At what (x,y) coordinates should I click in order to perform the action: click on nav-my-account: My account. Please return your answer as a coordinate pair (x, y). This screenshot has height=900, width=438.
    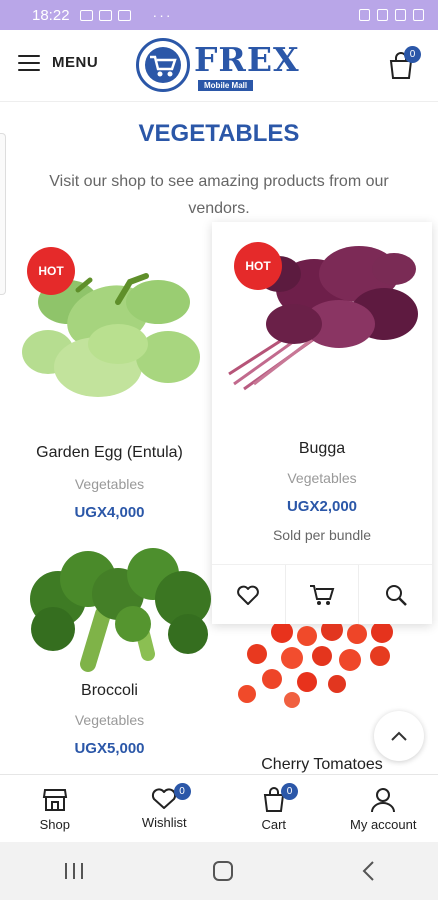
    Looking at the image, I should click on (383, 808).